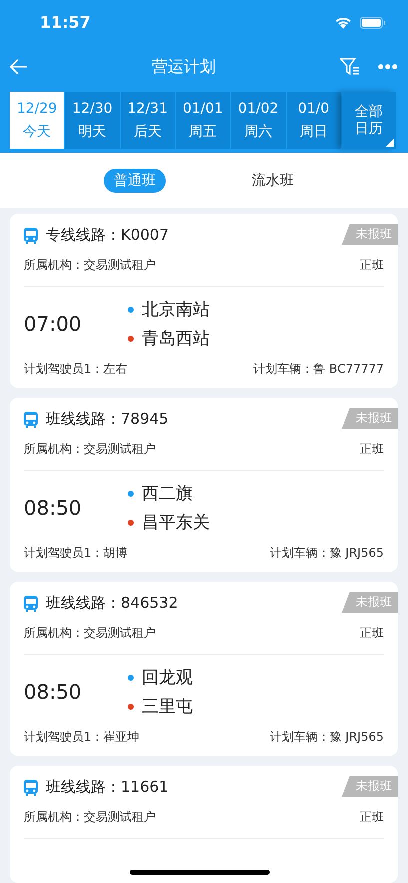  I want to click on corner-triangle-icon, so click(390, 143).